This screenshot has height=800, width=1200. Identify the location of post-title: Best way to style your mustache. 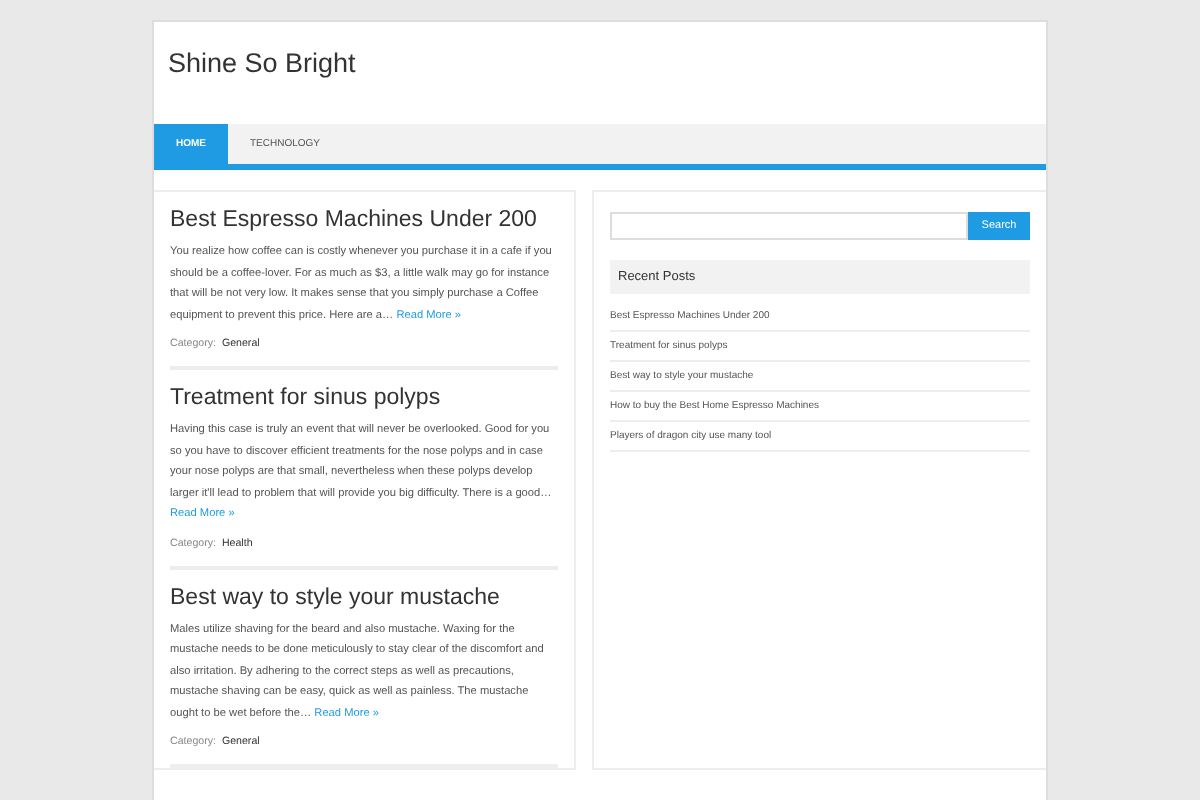
(364, 597).